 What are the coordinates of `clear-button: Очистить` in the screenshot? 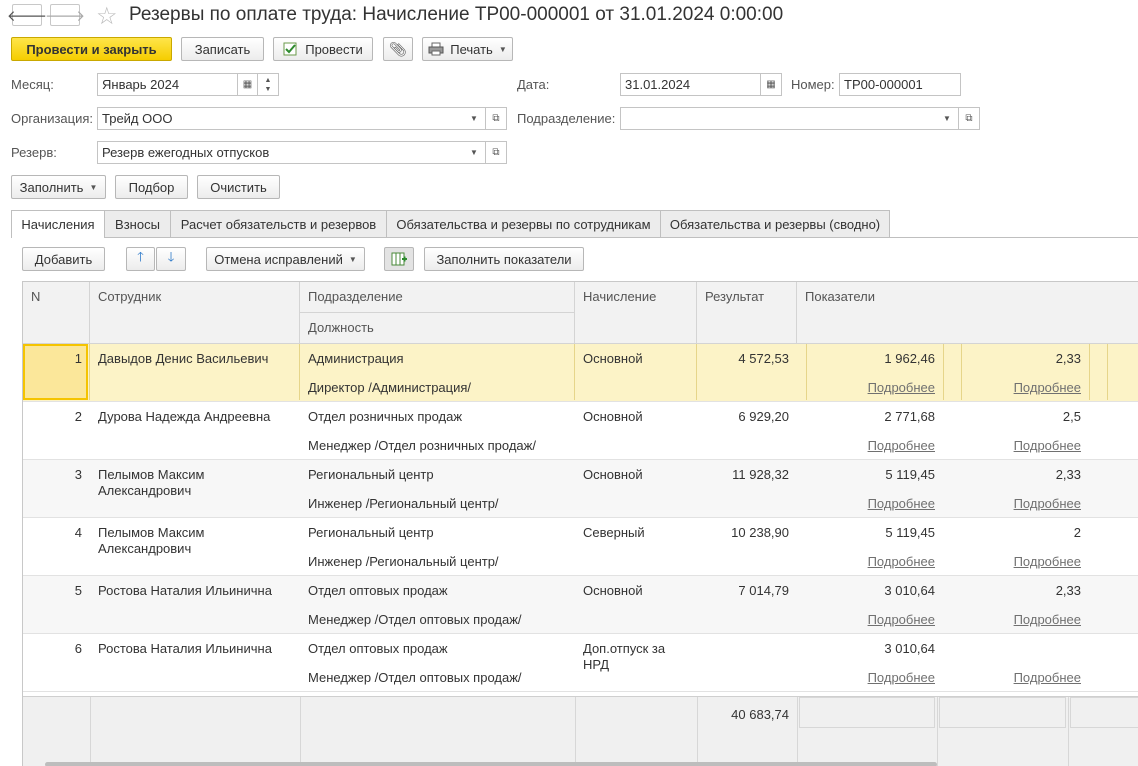 It's located at (238, 187).